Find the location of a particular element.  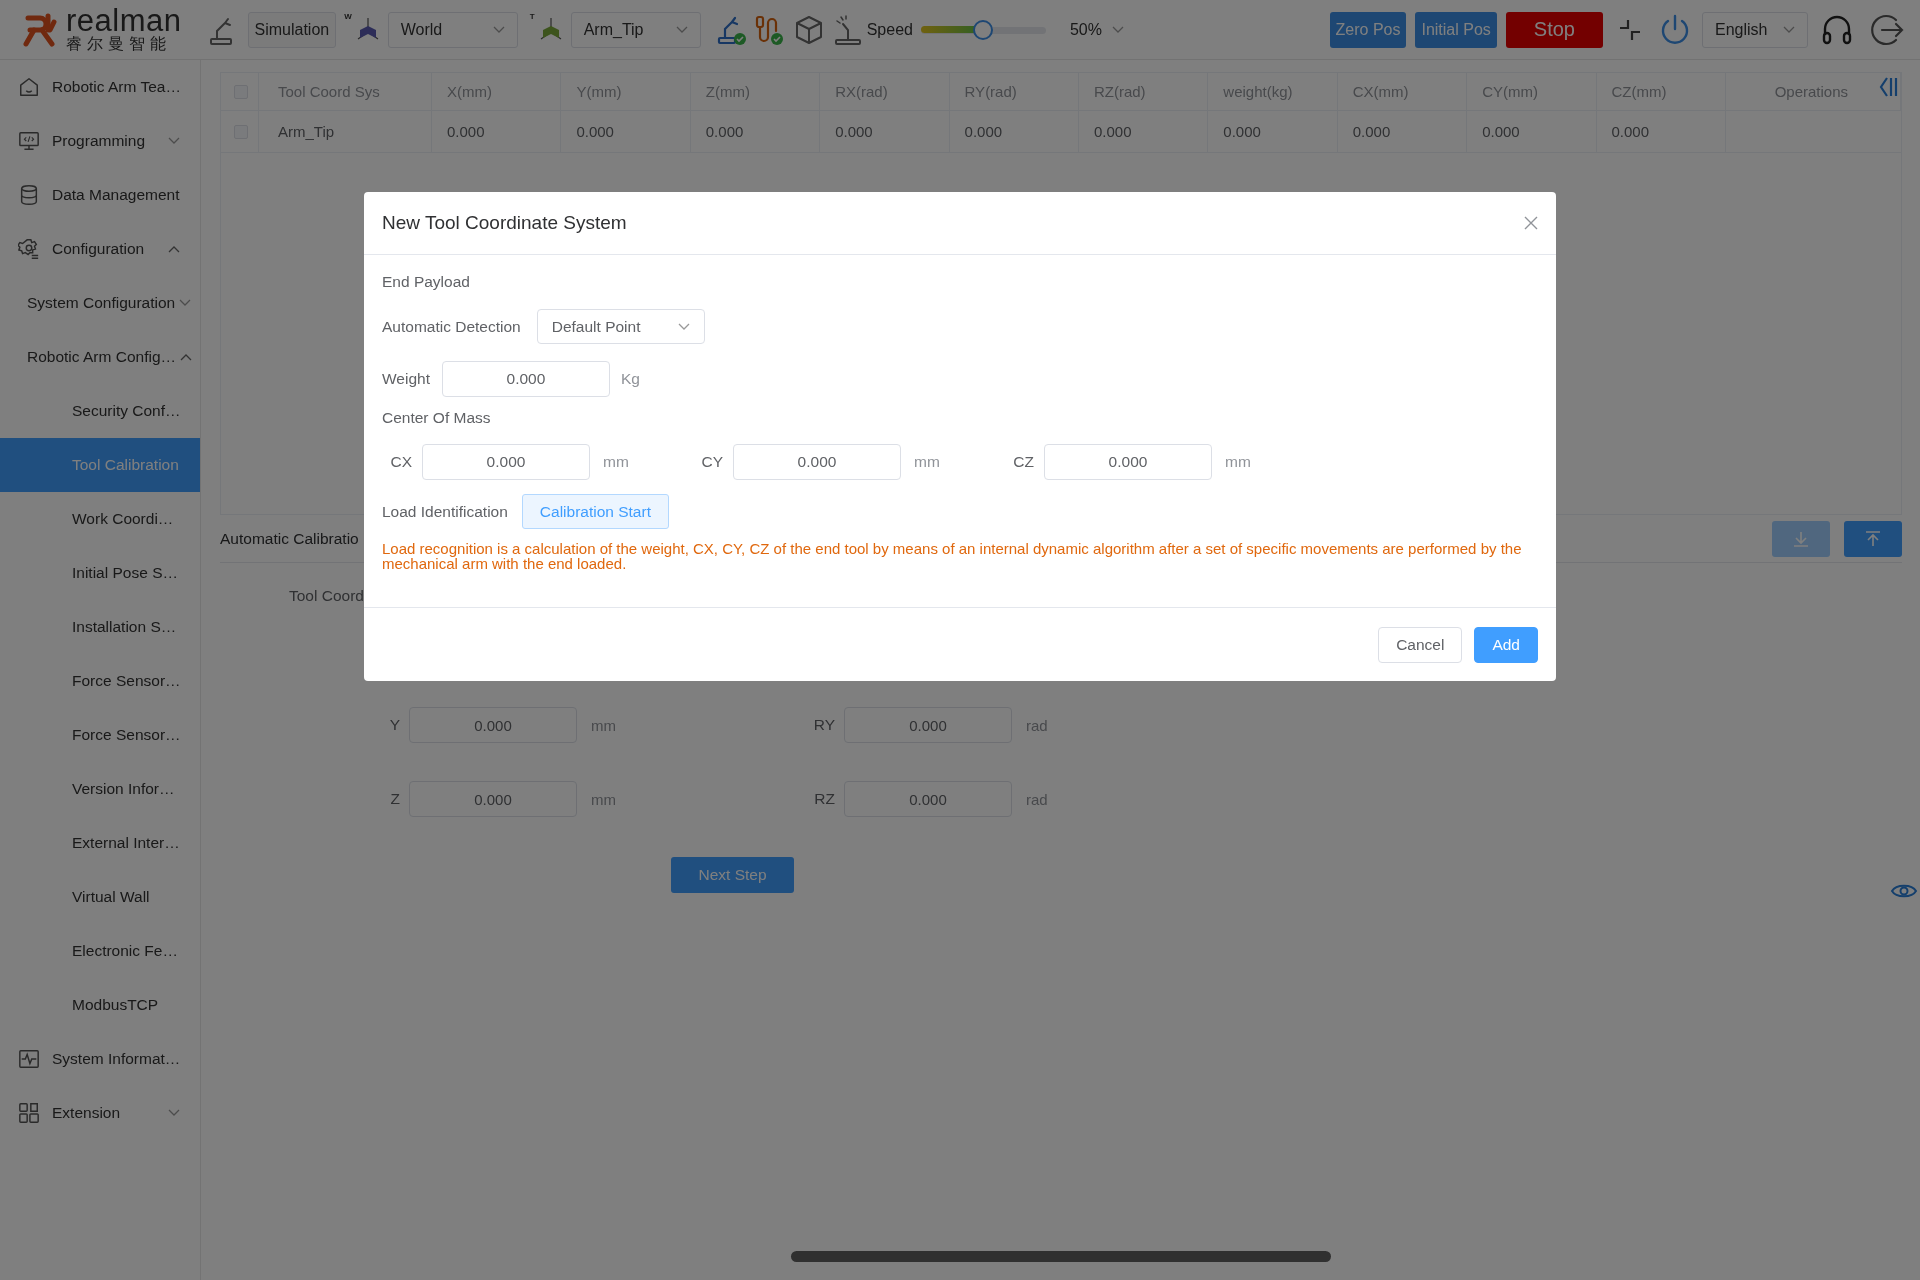

sidebar-item: Data Management is located at coordinates (100, 195).